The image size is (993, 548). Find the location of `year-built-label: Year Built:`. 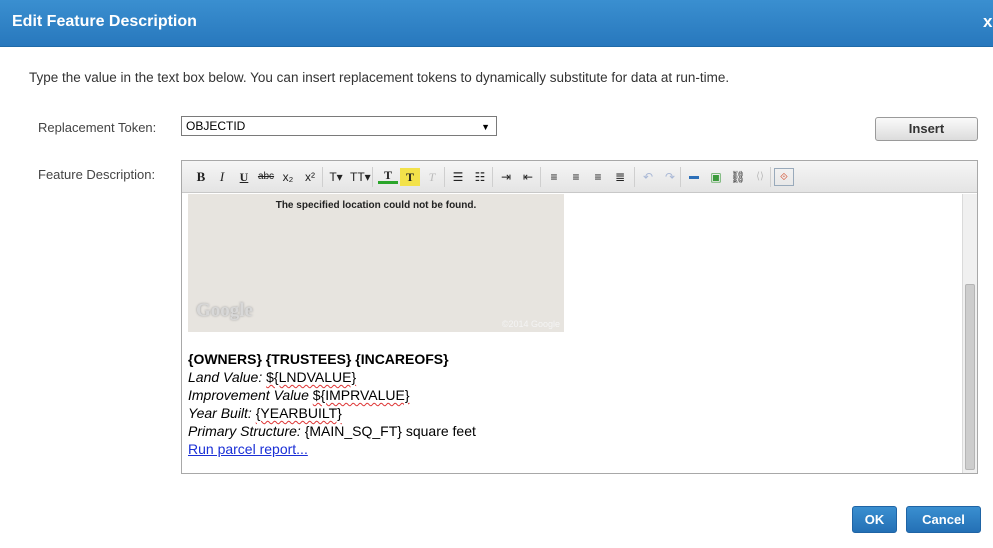

year-built-label: Year Built: is located at coordinates (220, 413).